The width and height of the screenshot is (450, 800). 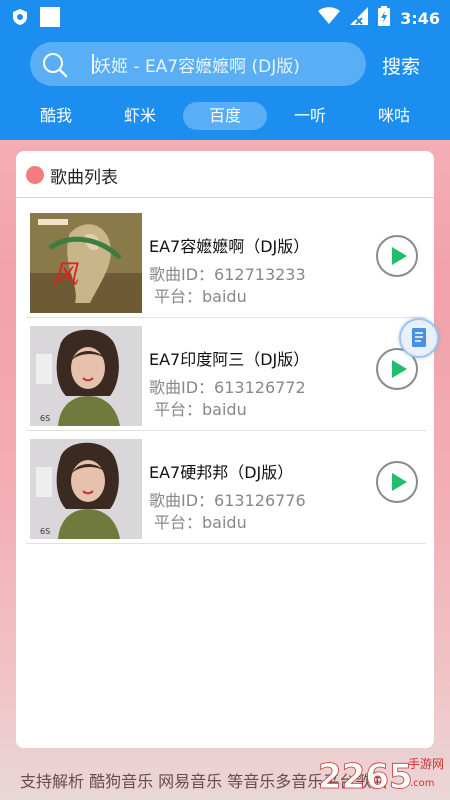 I want to click on search-icon, so click(x=55, y=67).